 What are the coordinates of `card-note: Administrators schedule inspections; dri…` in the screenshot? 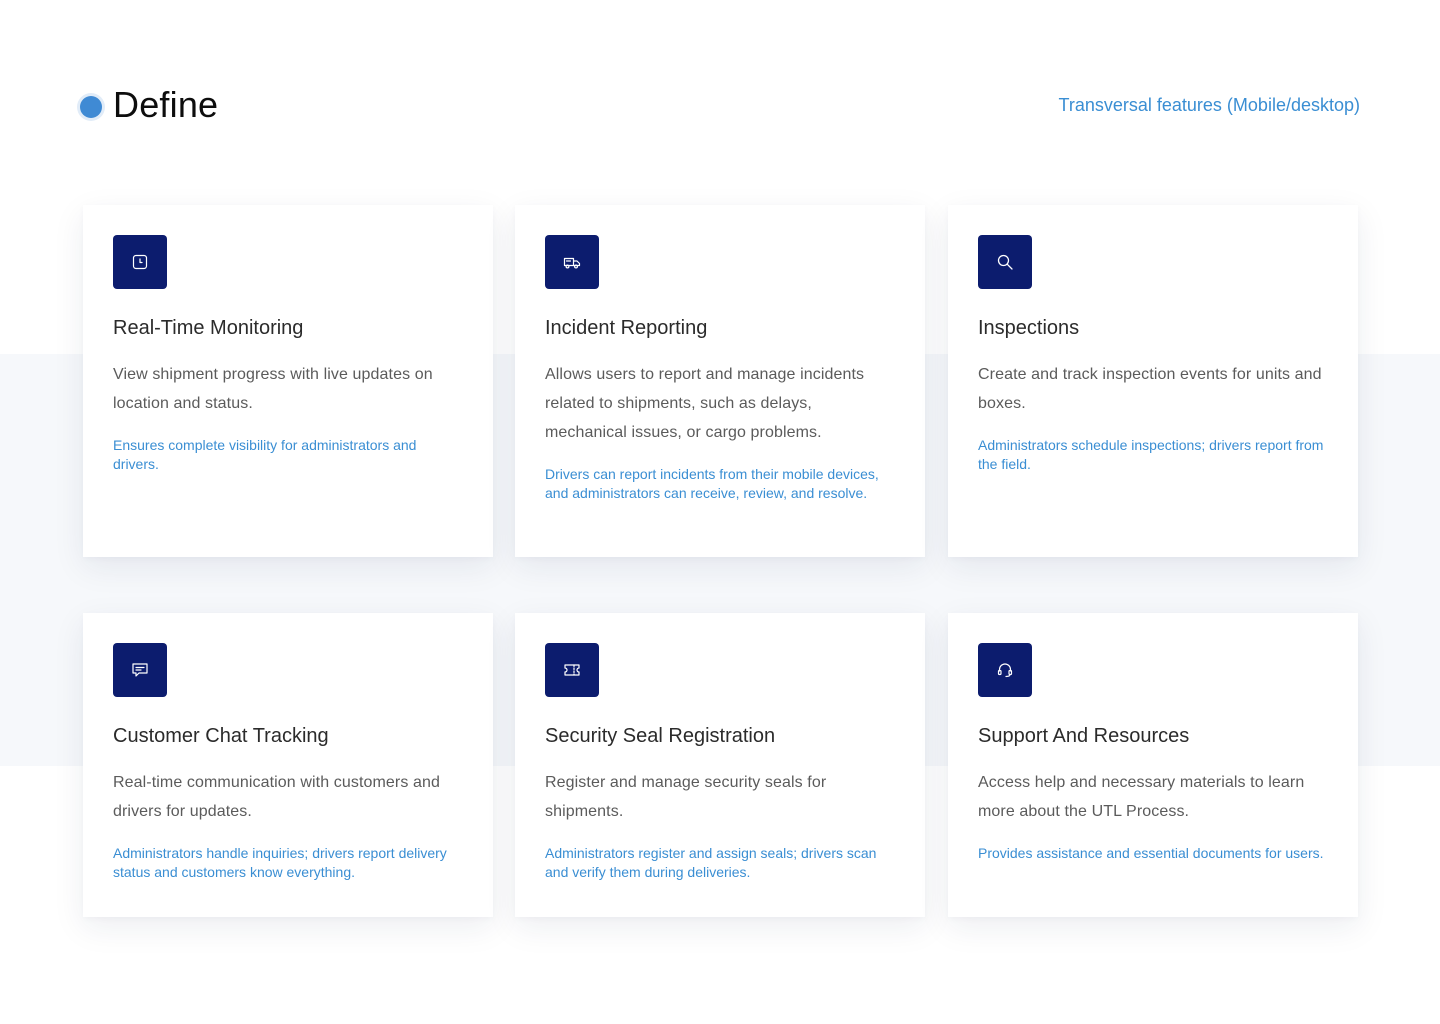 It's located at (1151, 454).